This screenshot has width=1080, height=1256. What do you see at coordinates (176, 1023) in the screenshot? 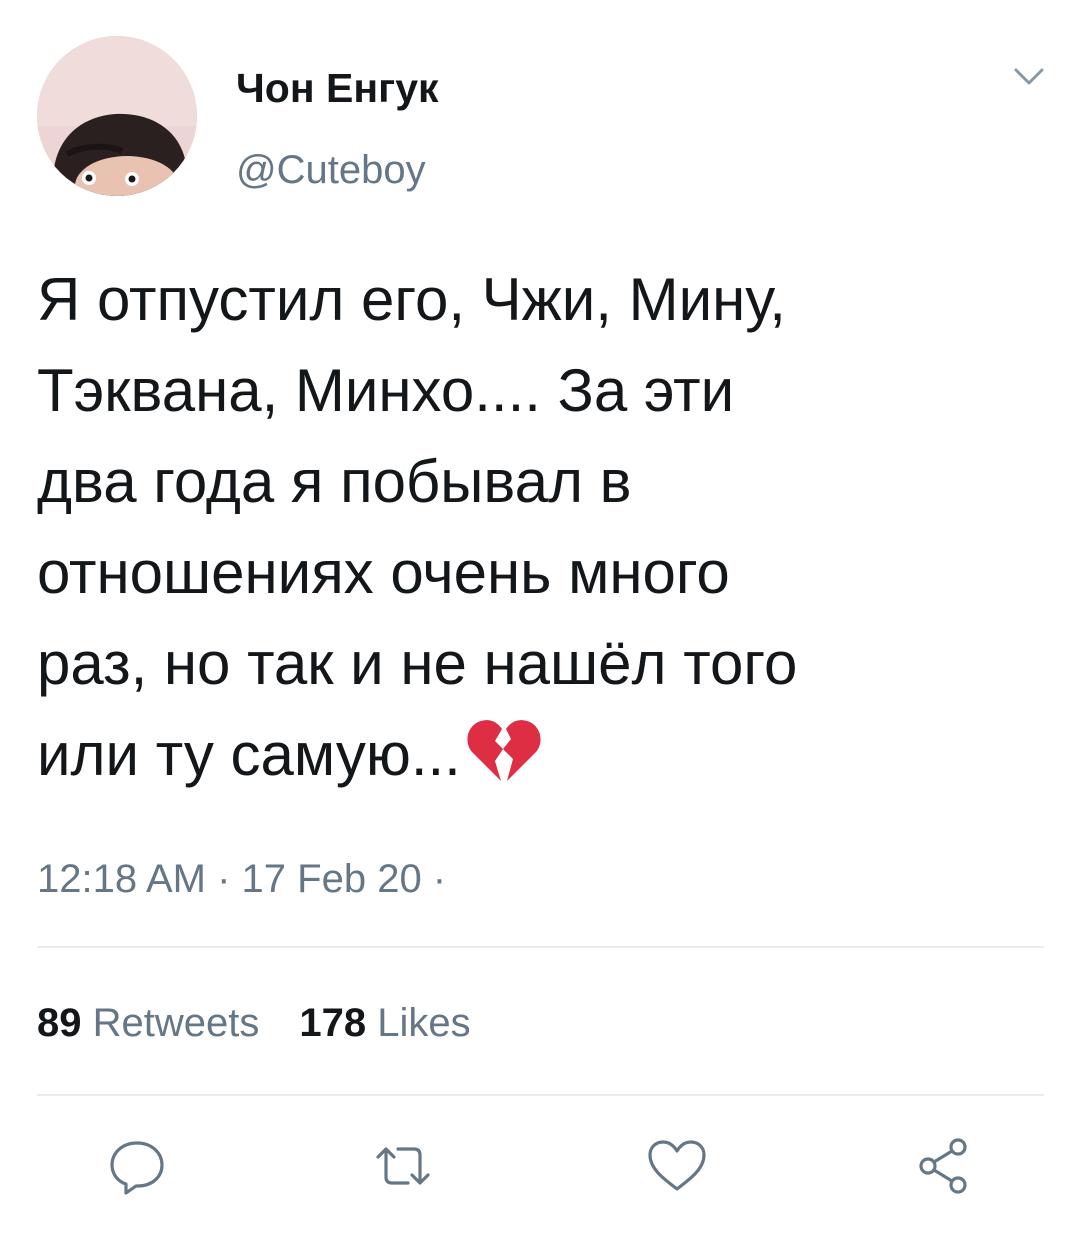
I see `retweets-label: Retweets` at bounding box center [176, 1023].